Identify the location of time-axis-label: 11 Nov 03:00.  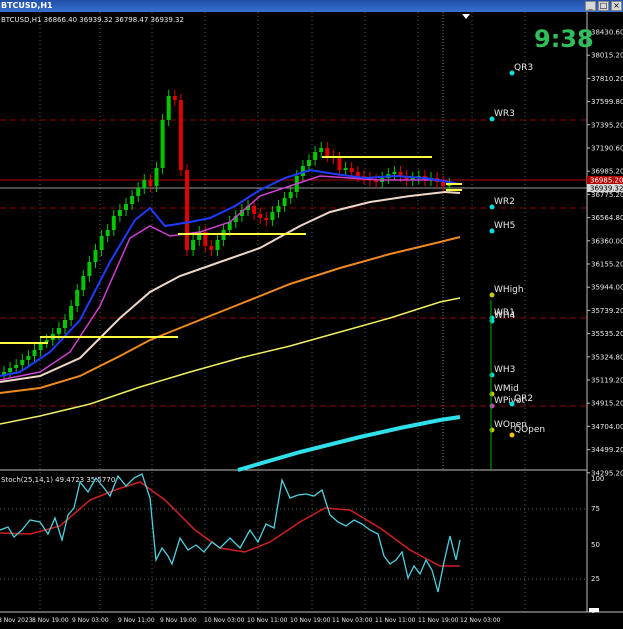
(352, 620).